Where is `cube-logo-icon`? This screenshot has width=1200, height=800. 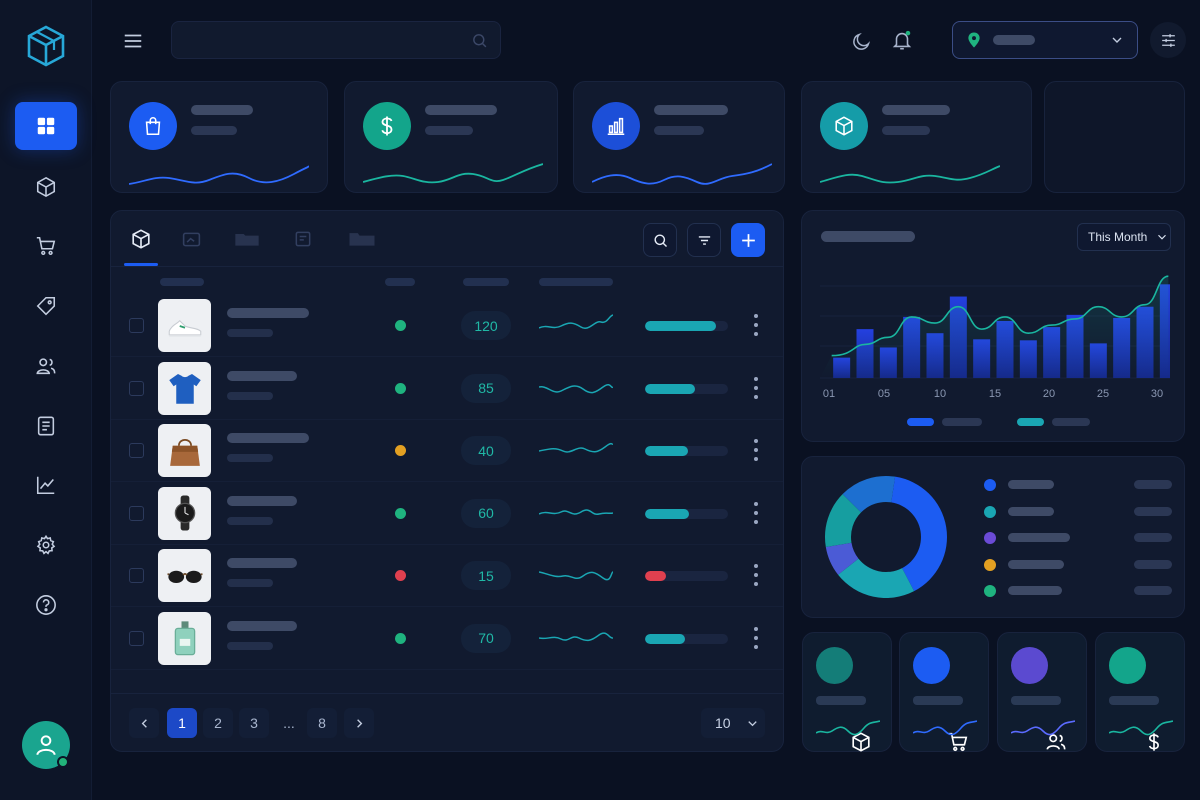
cube-logo-icon is located at coordinates (46, 46).